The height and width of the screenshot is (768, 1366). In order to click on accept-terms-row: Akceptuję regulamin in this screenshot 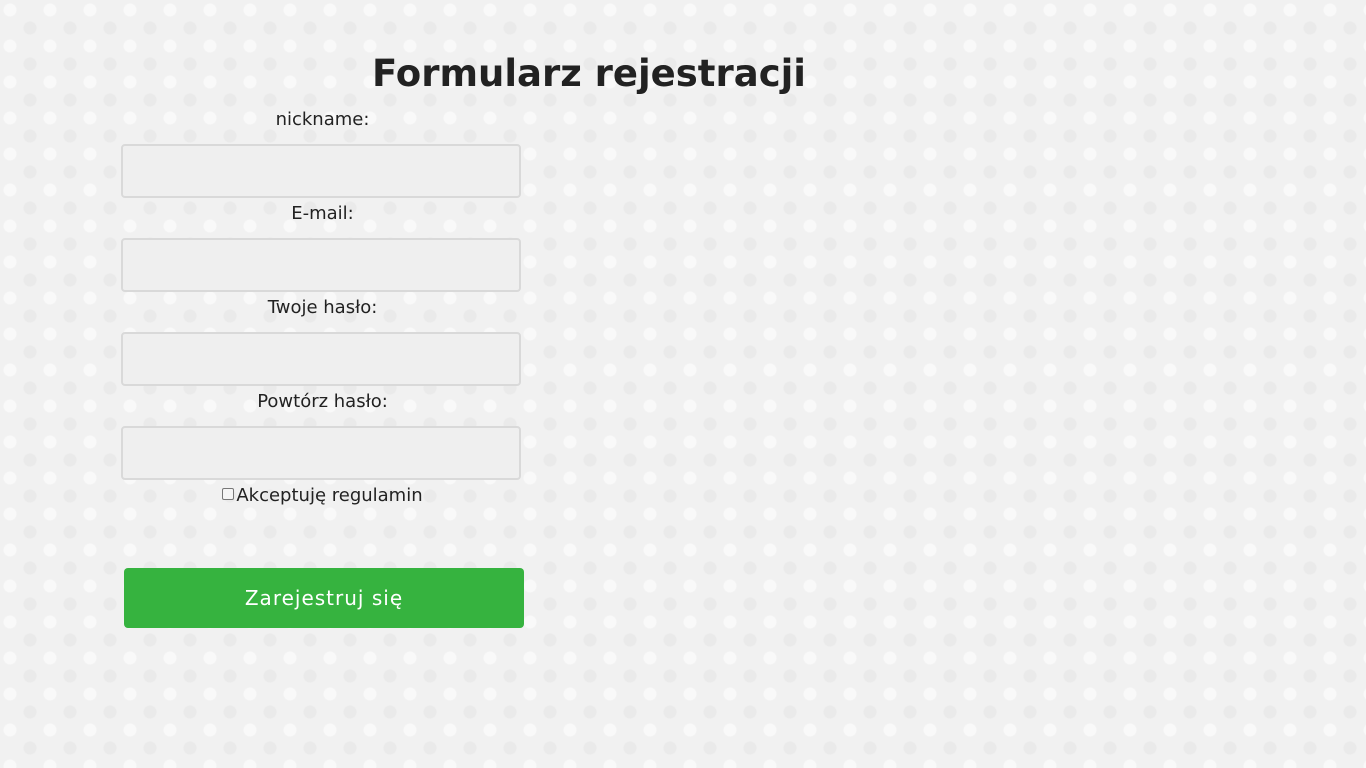, I will do `click(322, 496)`.